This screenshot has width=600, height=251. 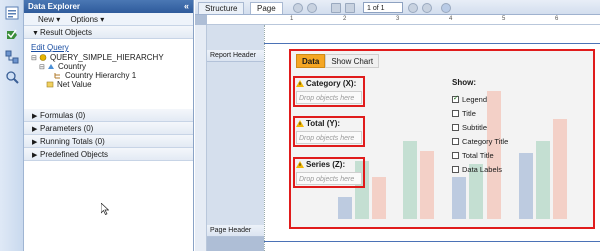 I want to click on refresh-icon, so click(x=446, y=8).